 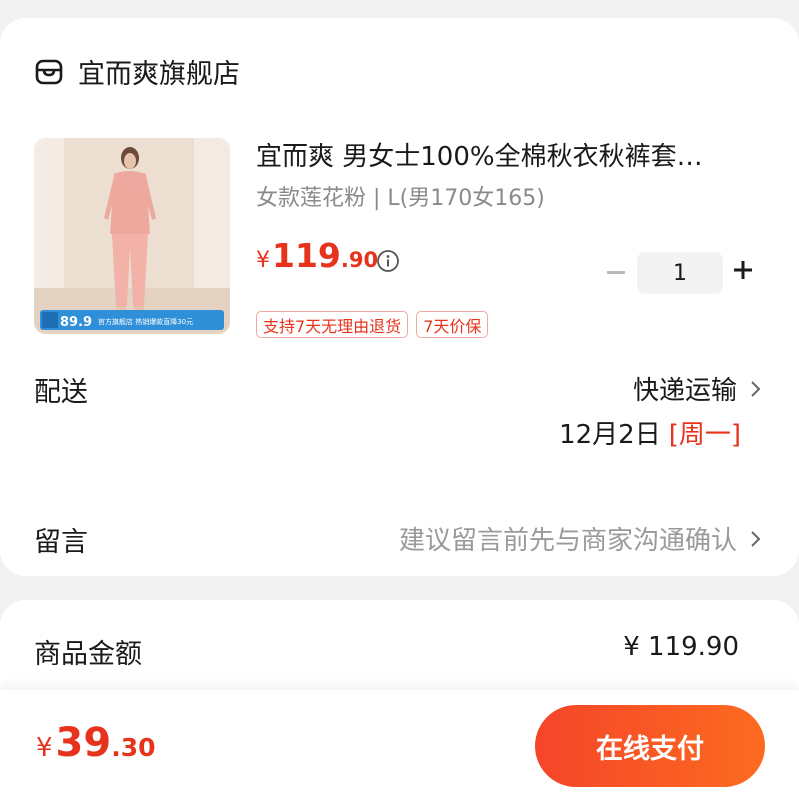 I want to click on badge-price: 89.9, so click(x=76, y=322).